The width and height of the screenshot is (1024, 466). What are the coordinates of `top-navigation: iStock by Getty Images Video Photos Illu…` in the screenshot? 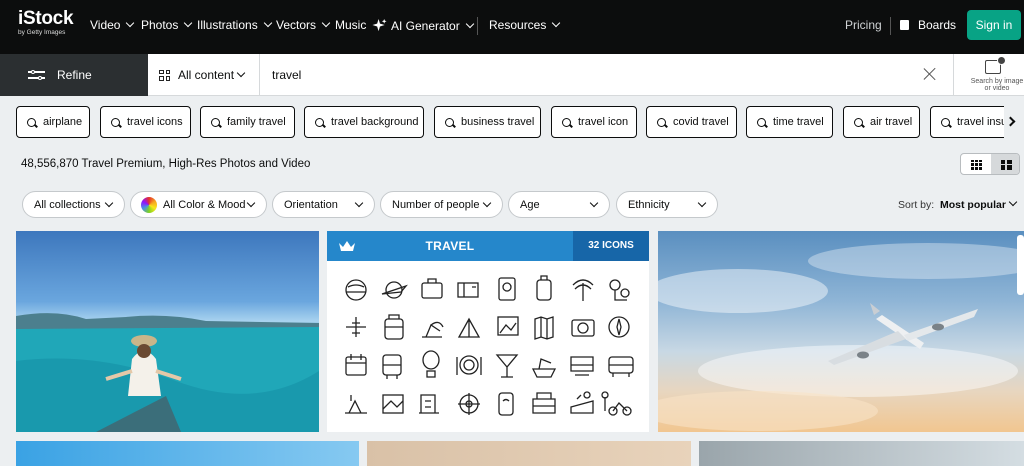 It's located at (512, 27).